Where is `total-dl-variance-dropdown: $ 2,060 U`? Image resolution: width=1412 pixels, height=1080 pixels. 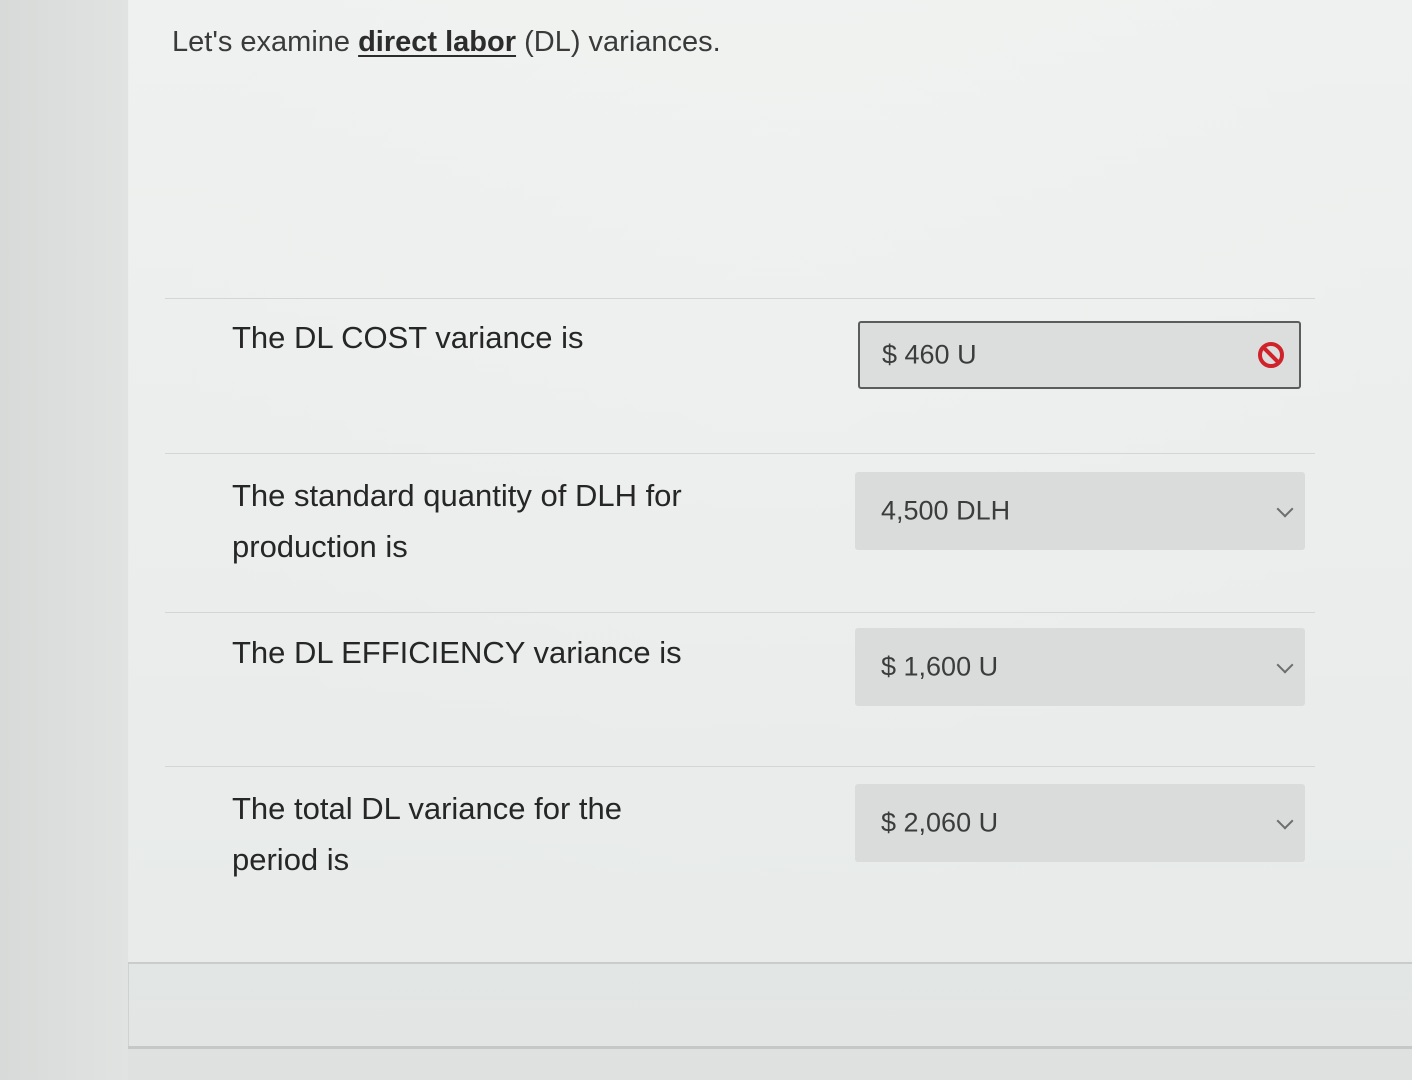 total-dl-variance-dropdown: $ 2,060 U is located at coordinates (1080, 823).